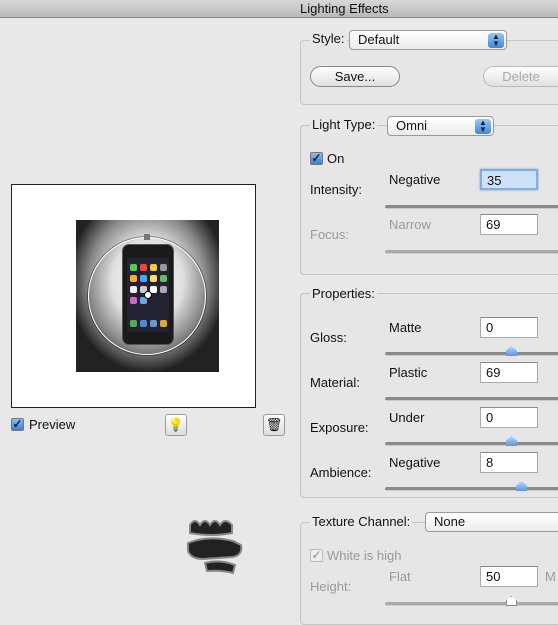 This screenshot has width=558, height=625. I want to click on intensity-min-label: Negative, so click(415, 179).